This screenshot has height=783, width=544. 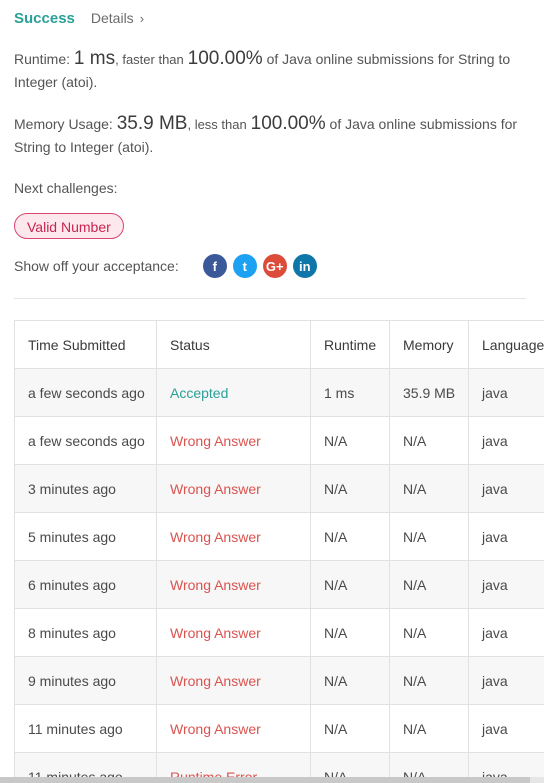 I want to click on divider, so click(x=270, y=298).